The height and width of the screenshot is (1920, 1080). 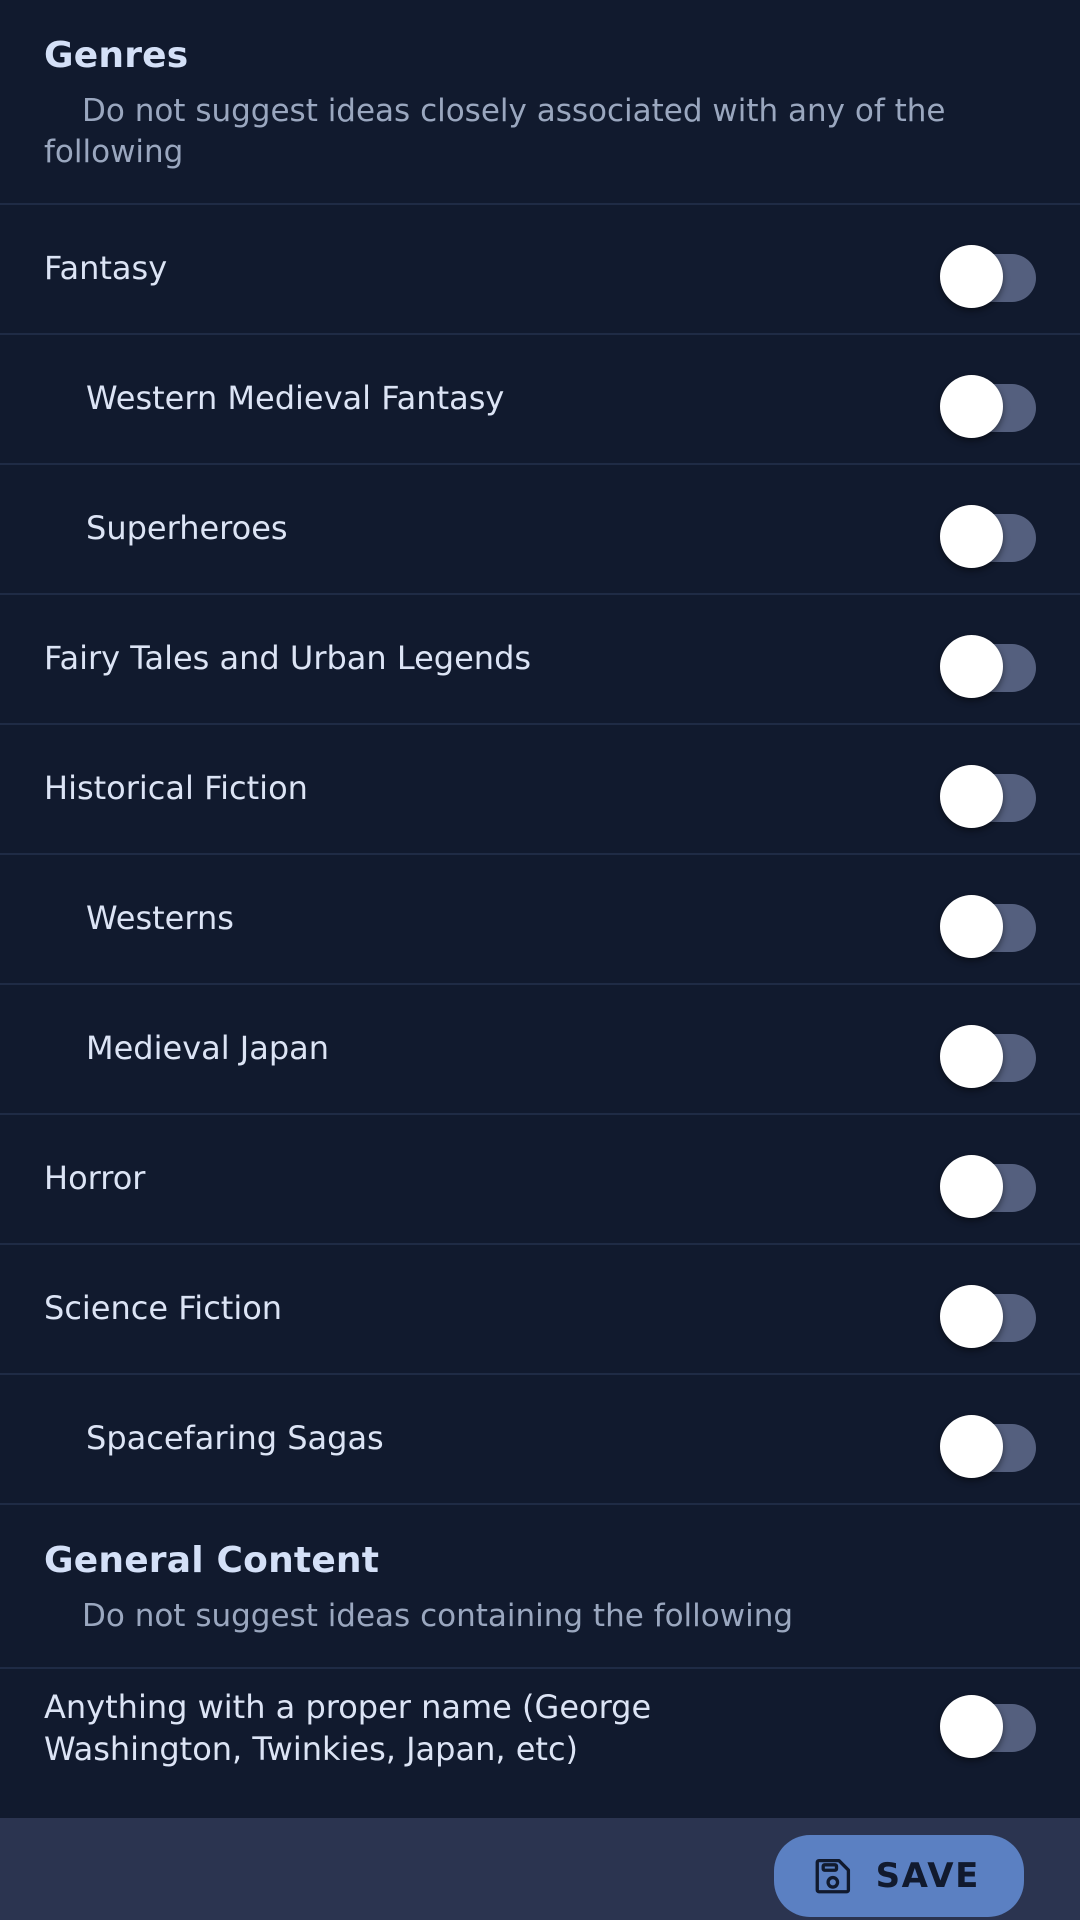 I want to click on save-button: SAVE, so click(x=898, y=1876).